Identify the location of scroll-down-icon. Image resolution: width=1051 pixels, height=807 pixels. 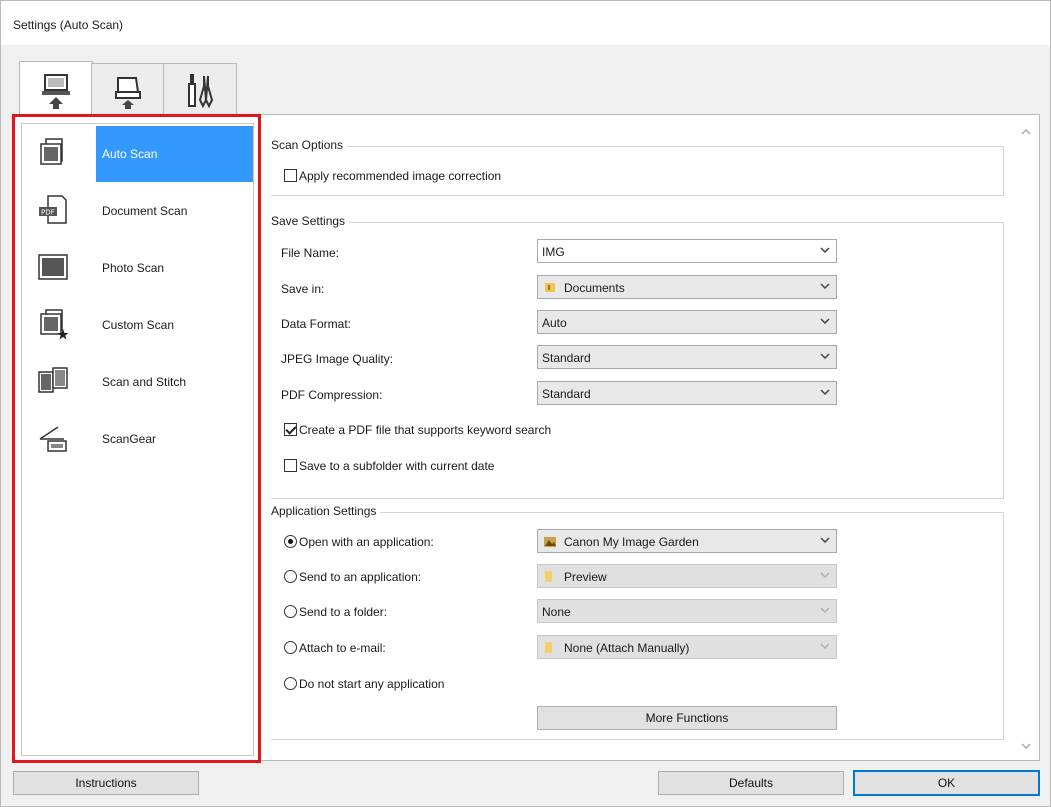
(1026, 746).